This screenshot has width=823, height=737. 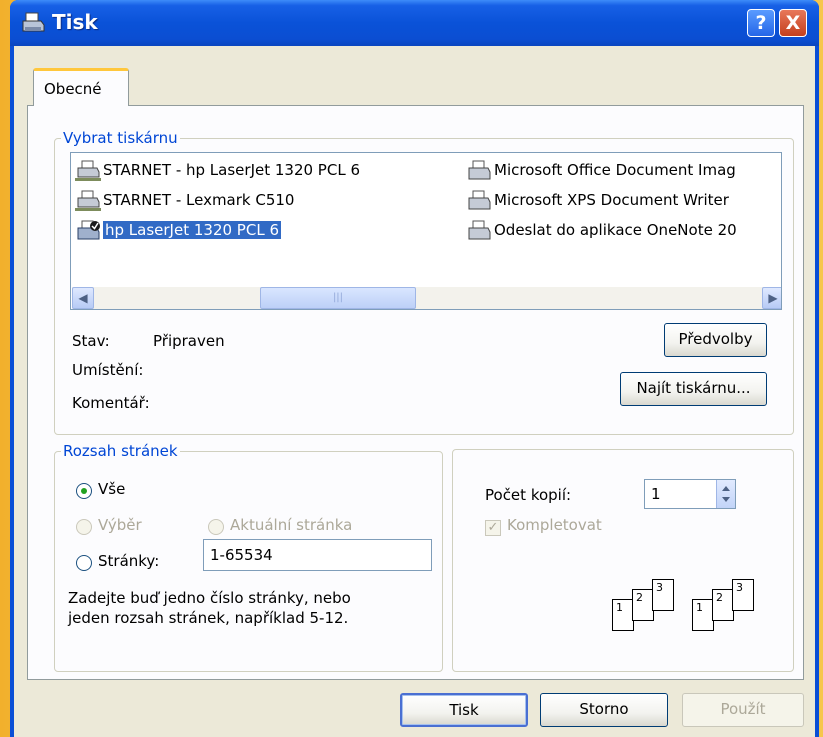 What do you see at coordinates (493, 528) in the screenshot?
I see `collate-checkbox: ✓` at bounding box center [493, 528].